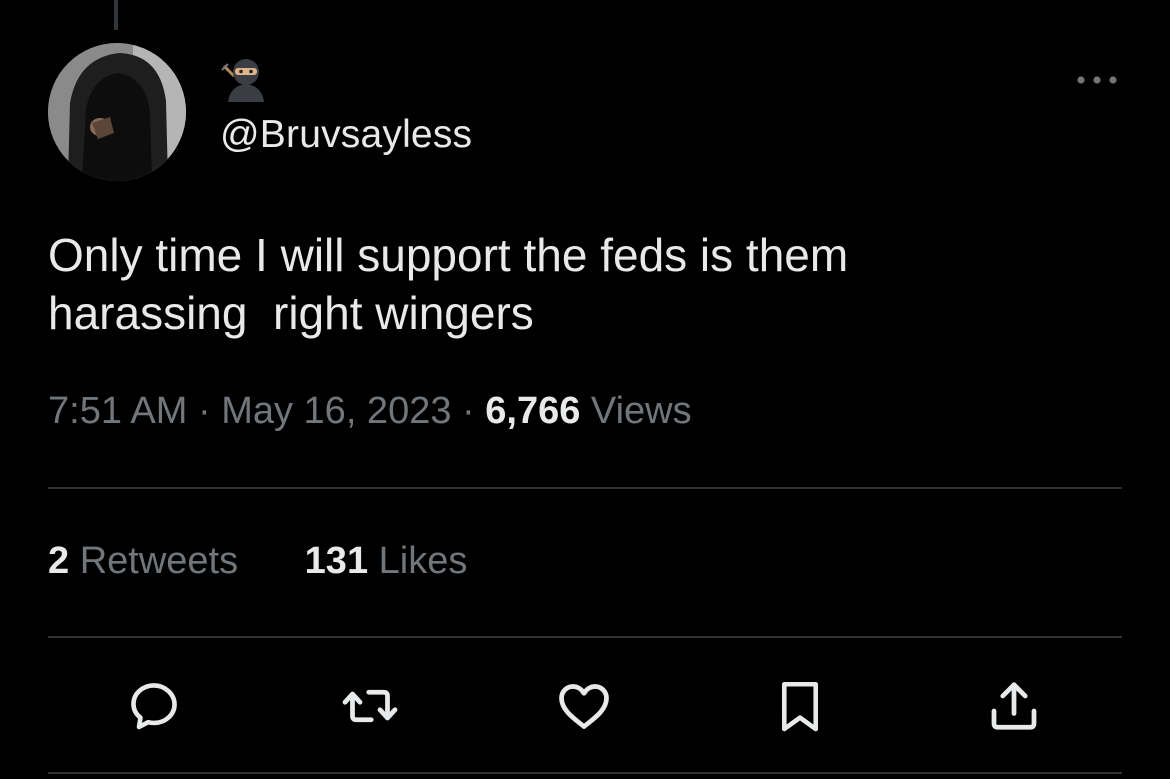 This screenshot has height=779, width=1170. Describe the element at coordinates (423, 561) in the screenshot. I see `likes-label: Likes` at that location.